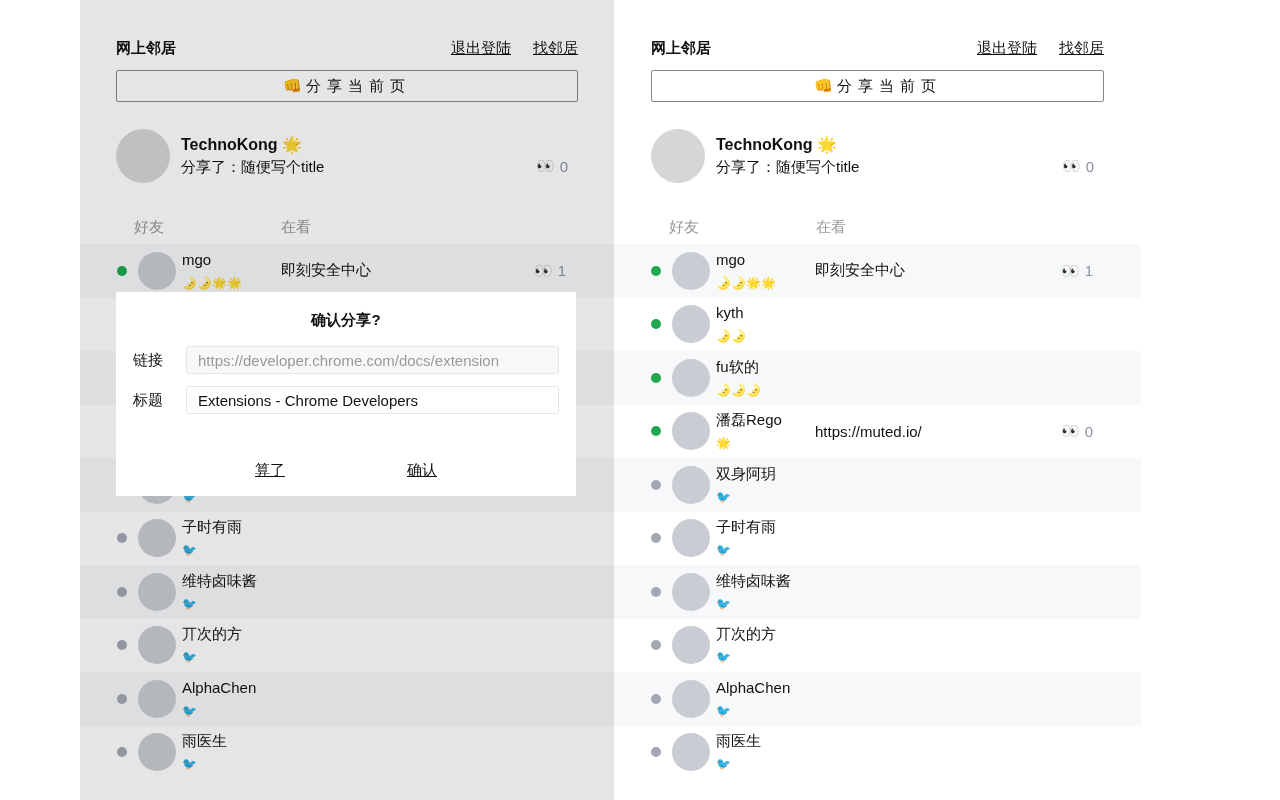  I want to click on friend-name: 双身阿玥, so click(746, 473).